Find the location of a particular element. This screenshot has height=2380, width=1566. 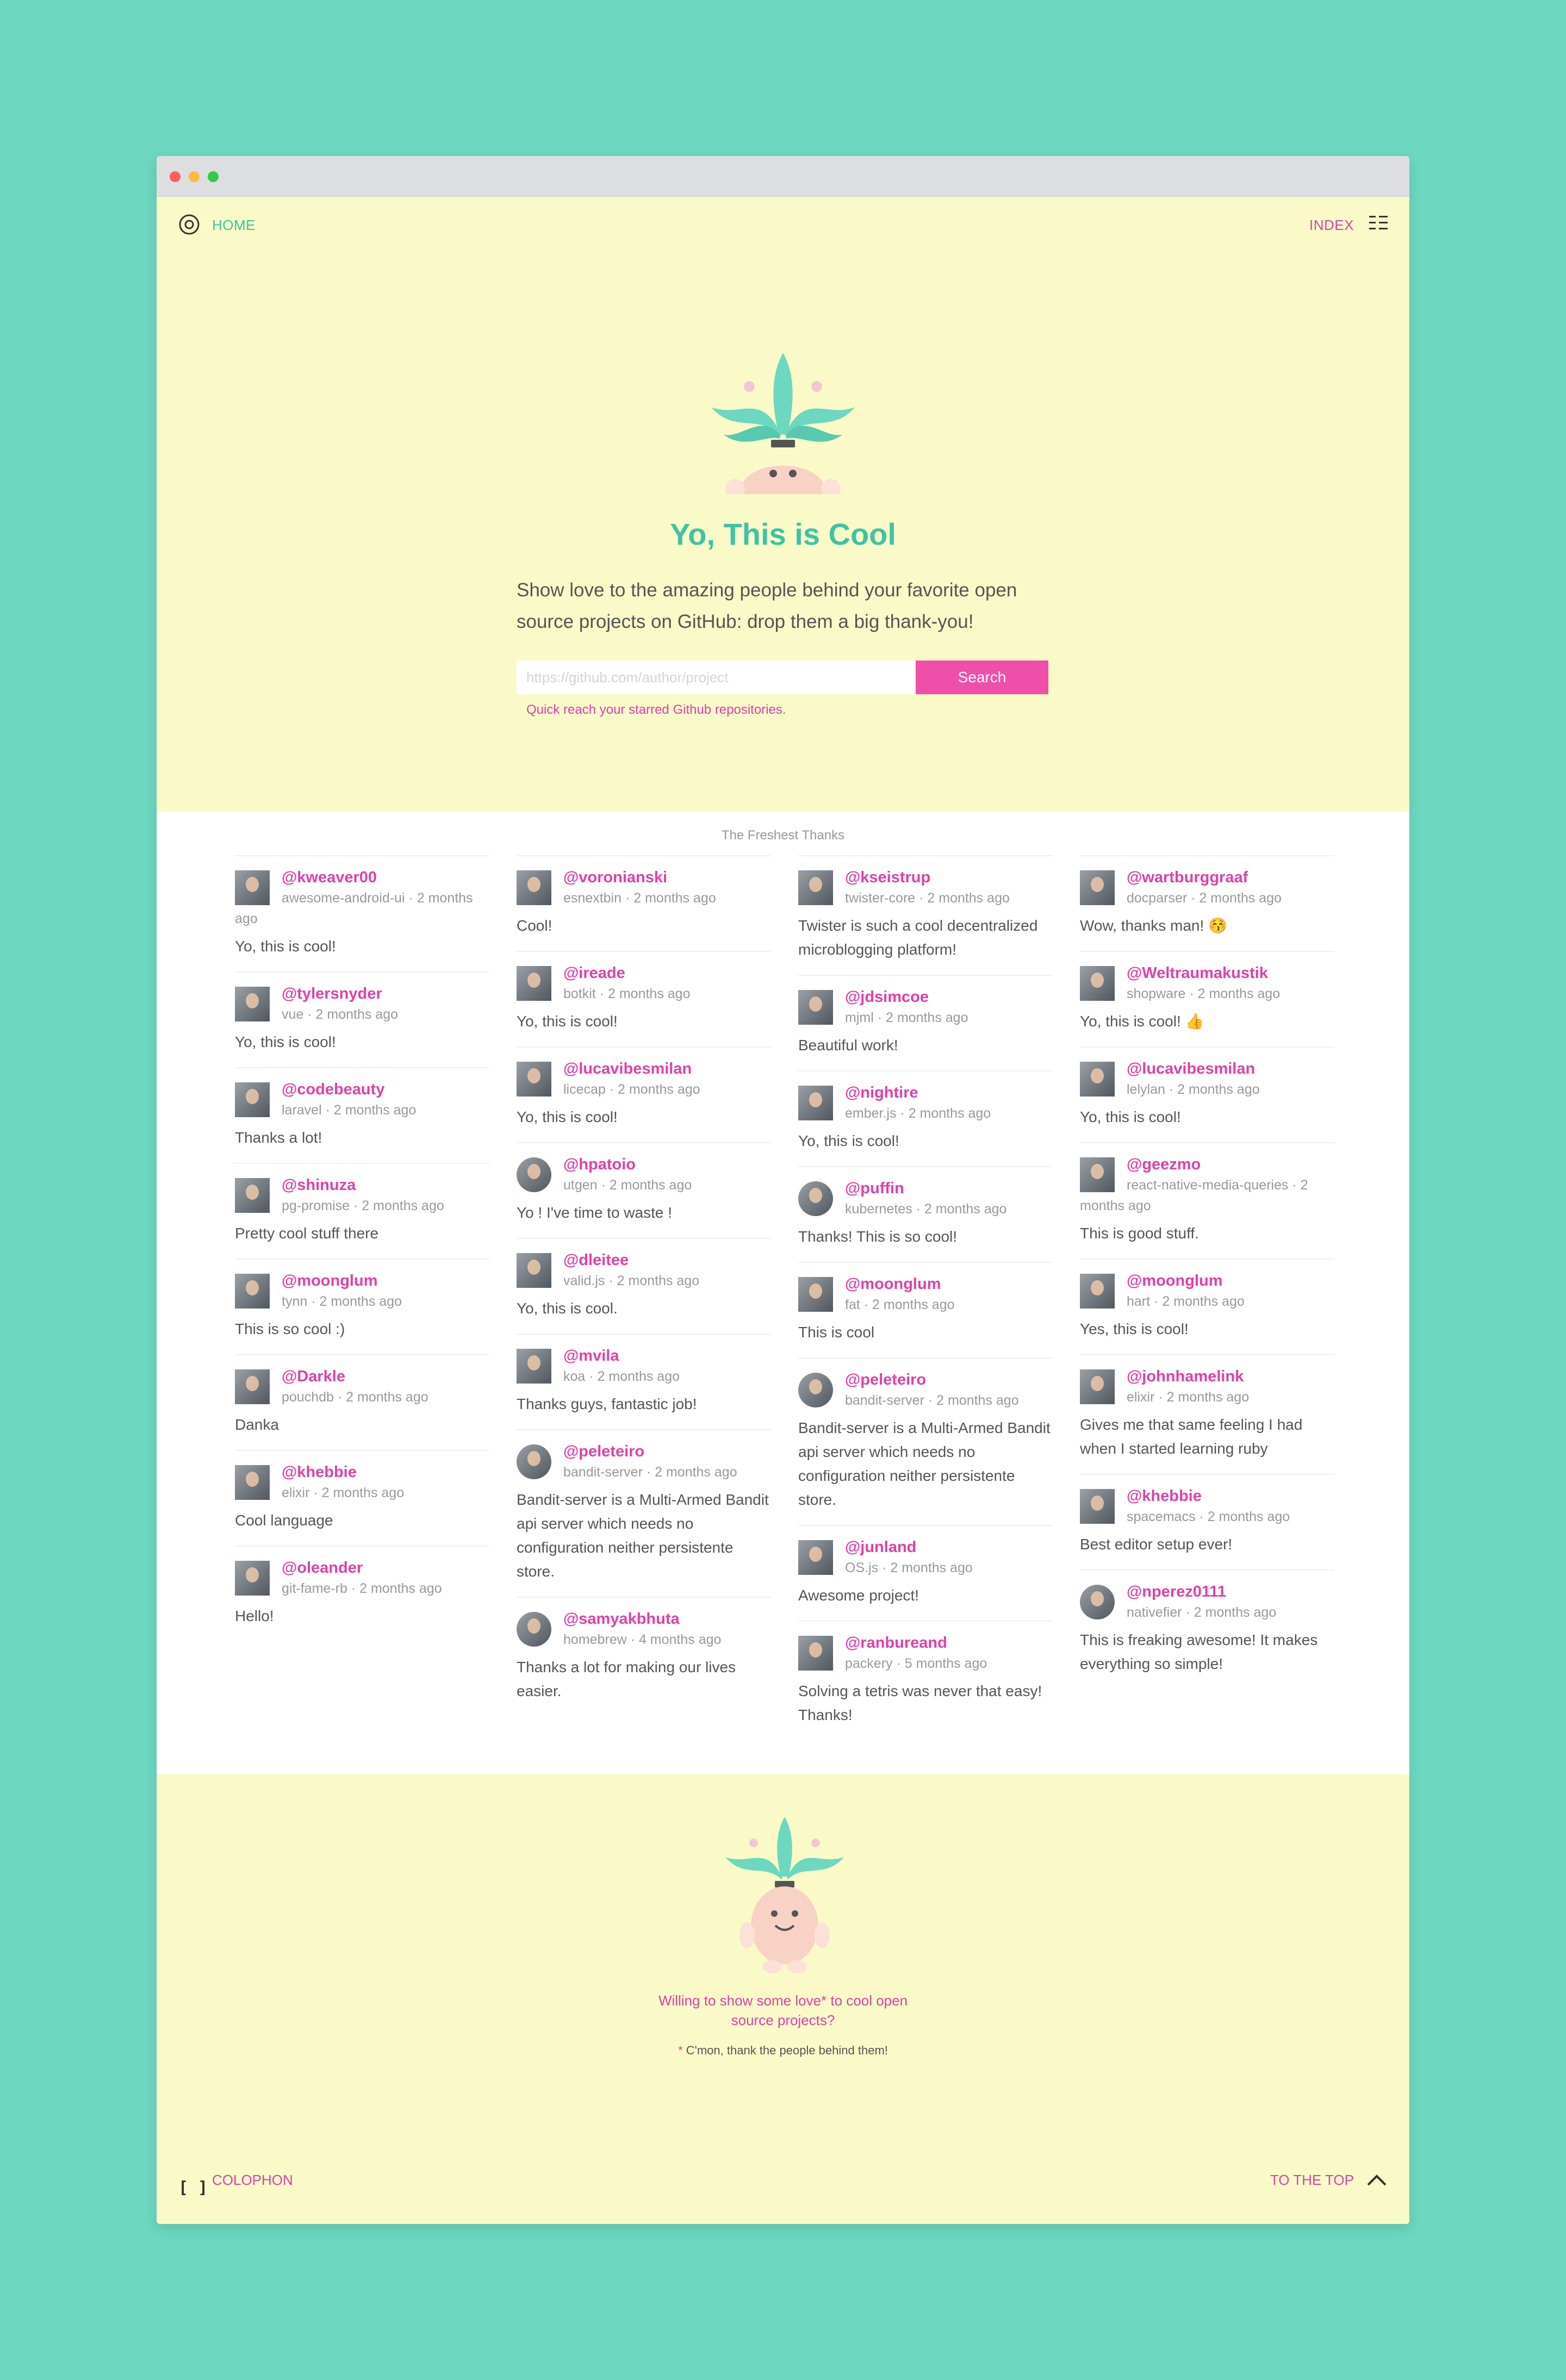

thanks-user-link: @nperez0111 is located at coordinates (1207, 1591).